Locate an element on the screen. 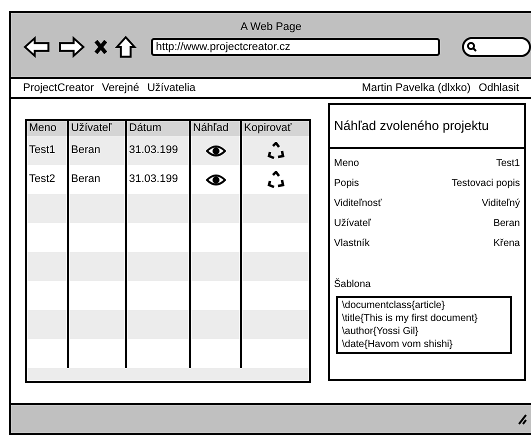 The height and width of the screenshot is (435, 531). forward-arrow-icon is located at coordinates (72, 47).